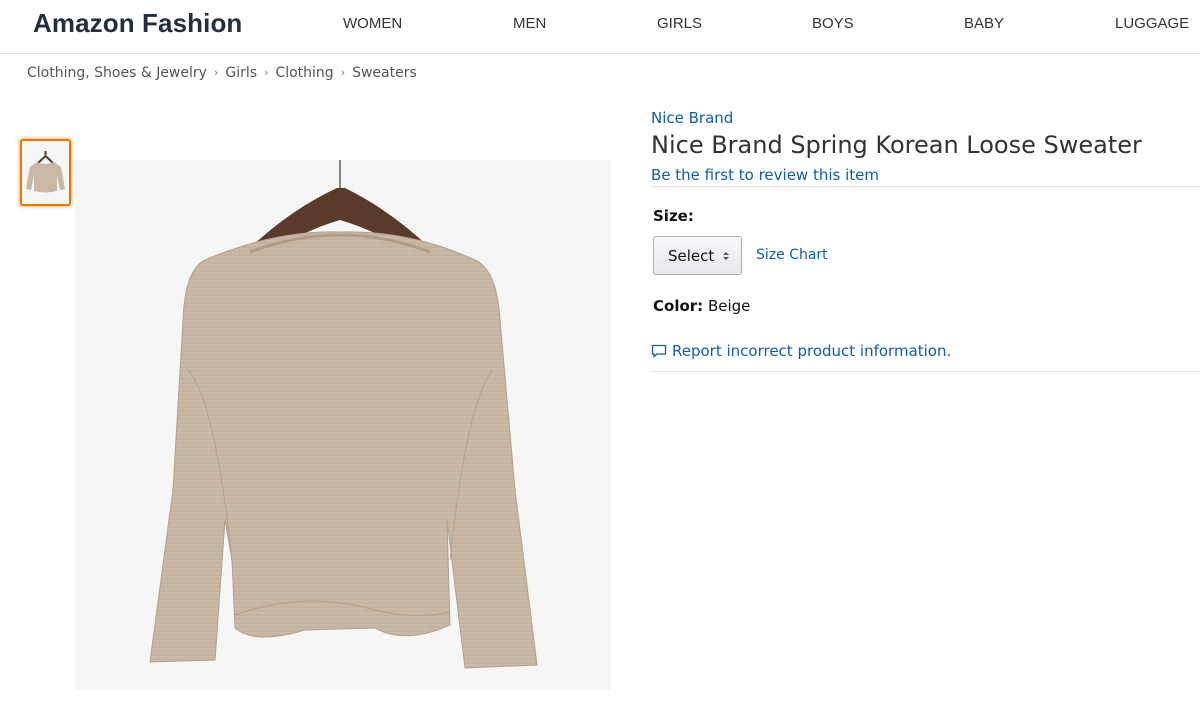 This screenshot has width=1200, height=701. I want to click on color-selection: Color: Beige, so click(701, 306).